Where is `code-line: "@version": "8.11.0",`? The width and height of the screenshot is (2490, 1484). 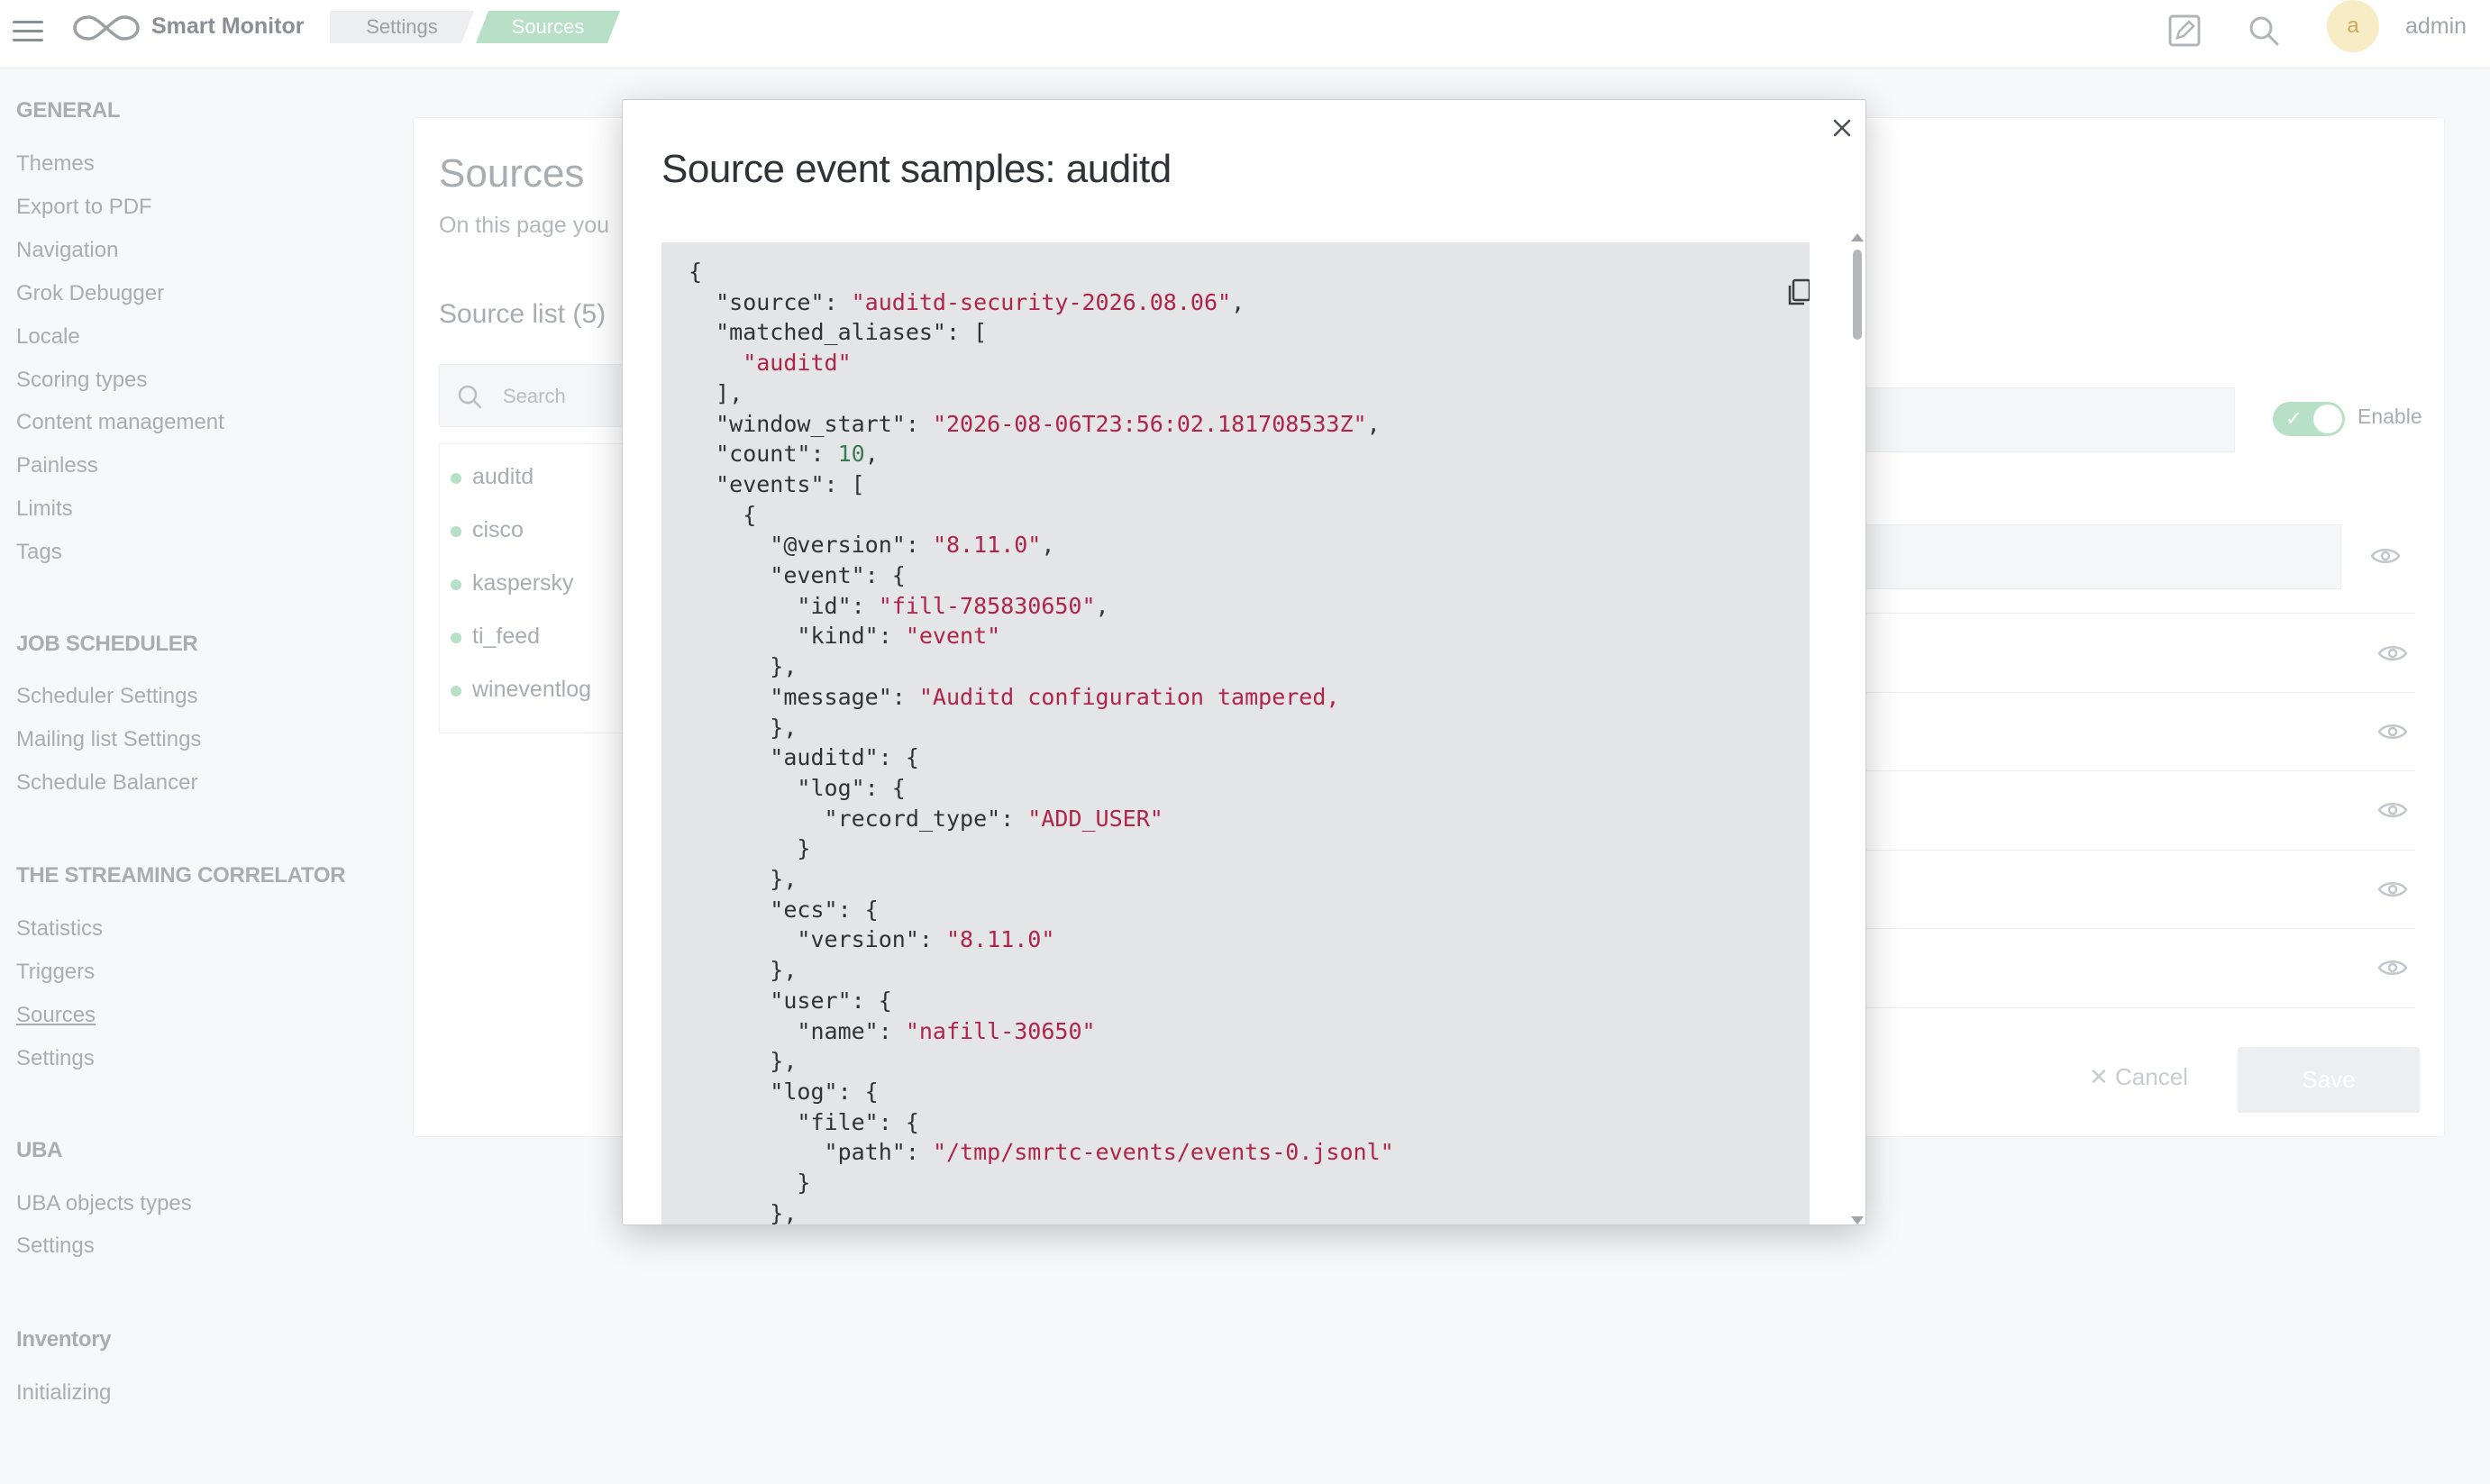
code-line: "@version": "8.11.0", is located at coordinates (872, 545).